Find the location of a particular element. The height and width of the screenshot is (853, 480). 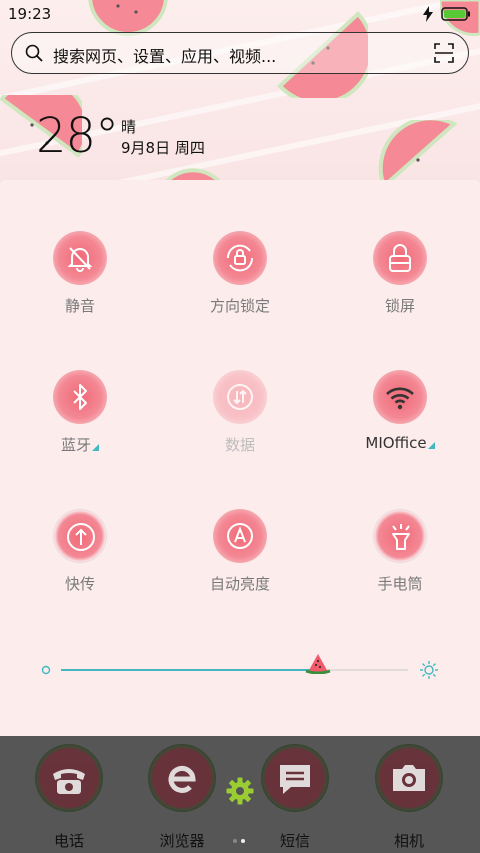

dock-label: 浏览器 is located at coordinates (182, 841).